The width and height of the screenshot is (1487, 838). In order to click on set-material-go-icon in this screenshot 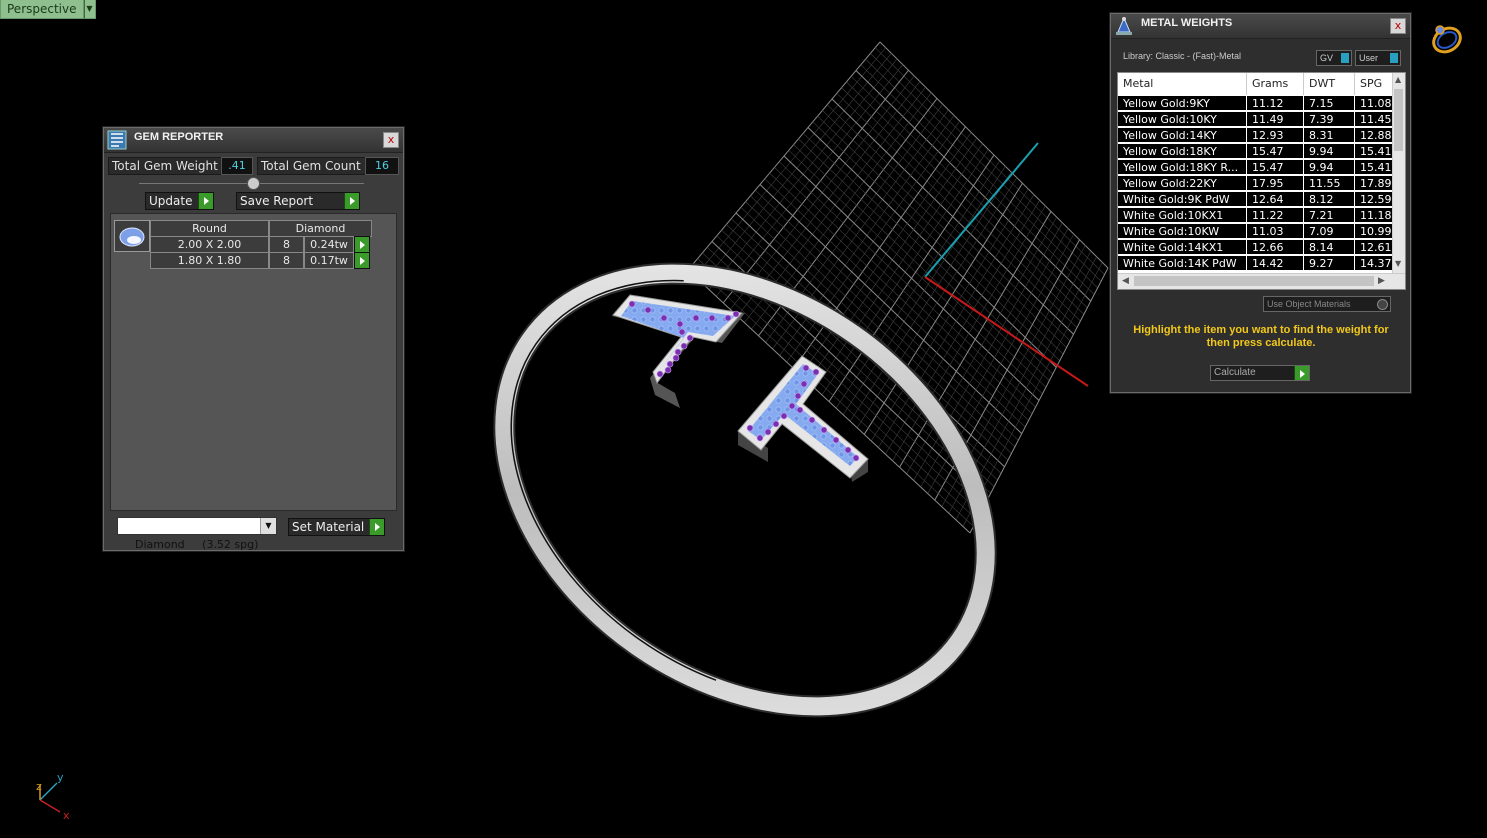, I will do `click(376, 527)`.